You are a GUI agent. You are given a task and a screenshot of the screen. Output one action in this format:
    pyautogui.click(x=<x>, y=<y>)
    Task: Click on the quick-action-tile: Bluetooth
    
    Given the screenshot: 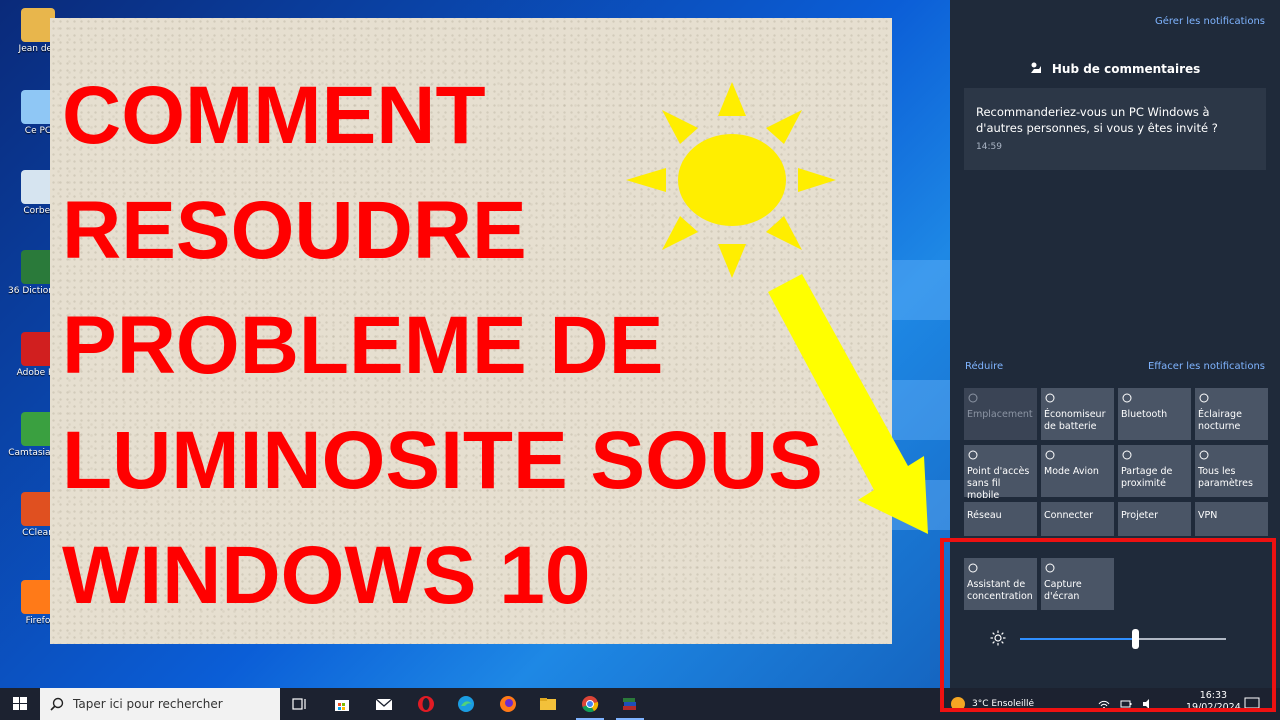 What is the action you would take?
    pyautogui.click(x=1154, y=414)
    